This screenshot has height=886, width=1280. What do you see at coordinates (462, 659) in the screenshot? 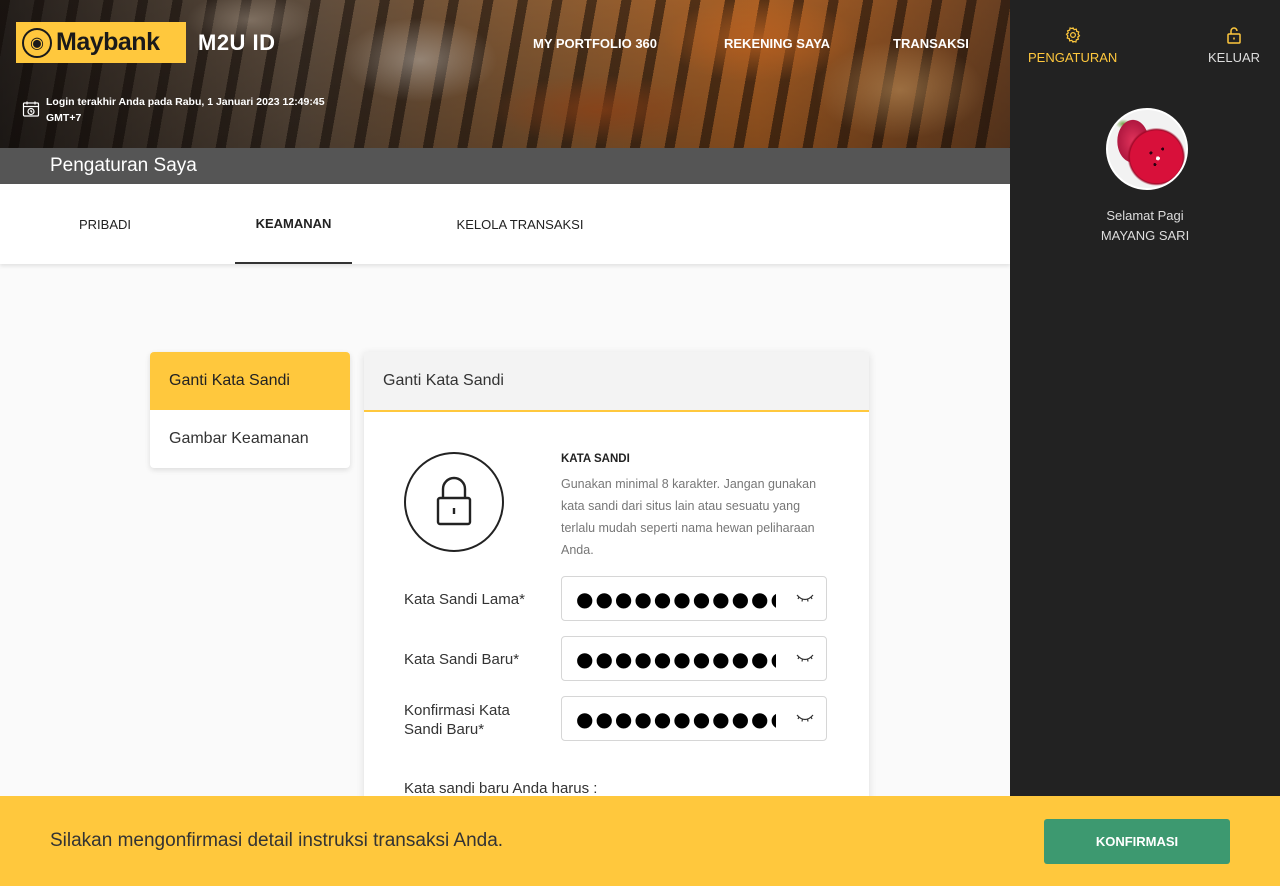
I see `new-password-label: Kata Sandi Baru*` at bounding box center [462, 659].